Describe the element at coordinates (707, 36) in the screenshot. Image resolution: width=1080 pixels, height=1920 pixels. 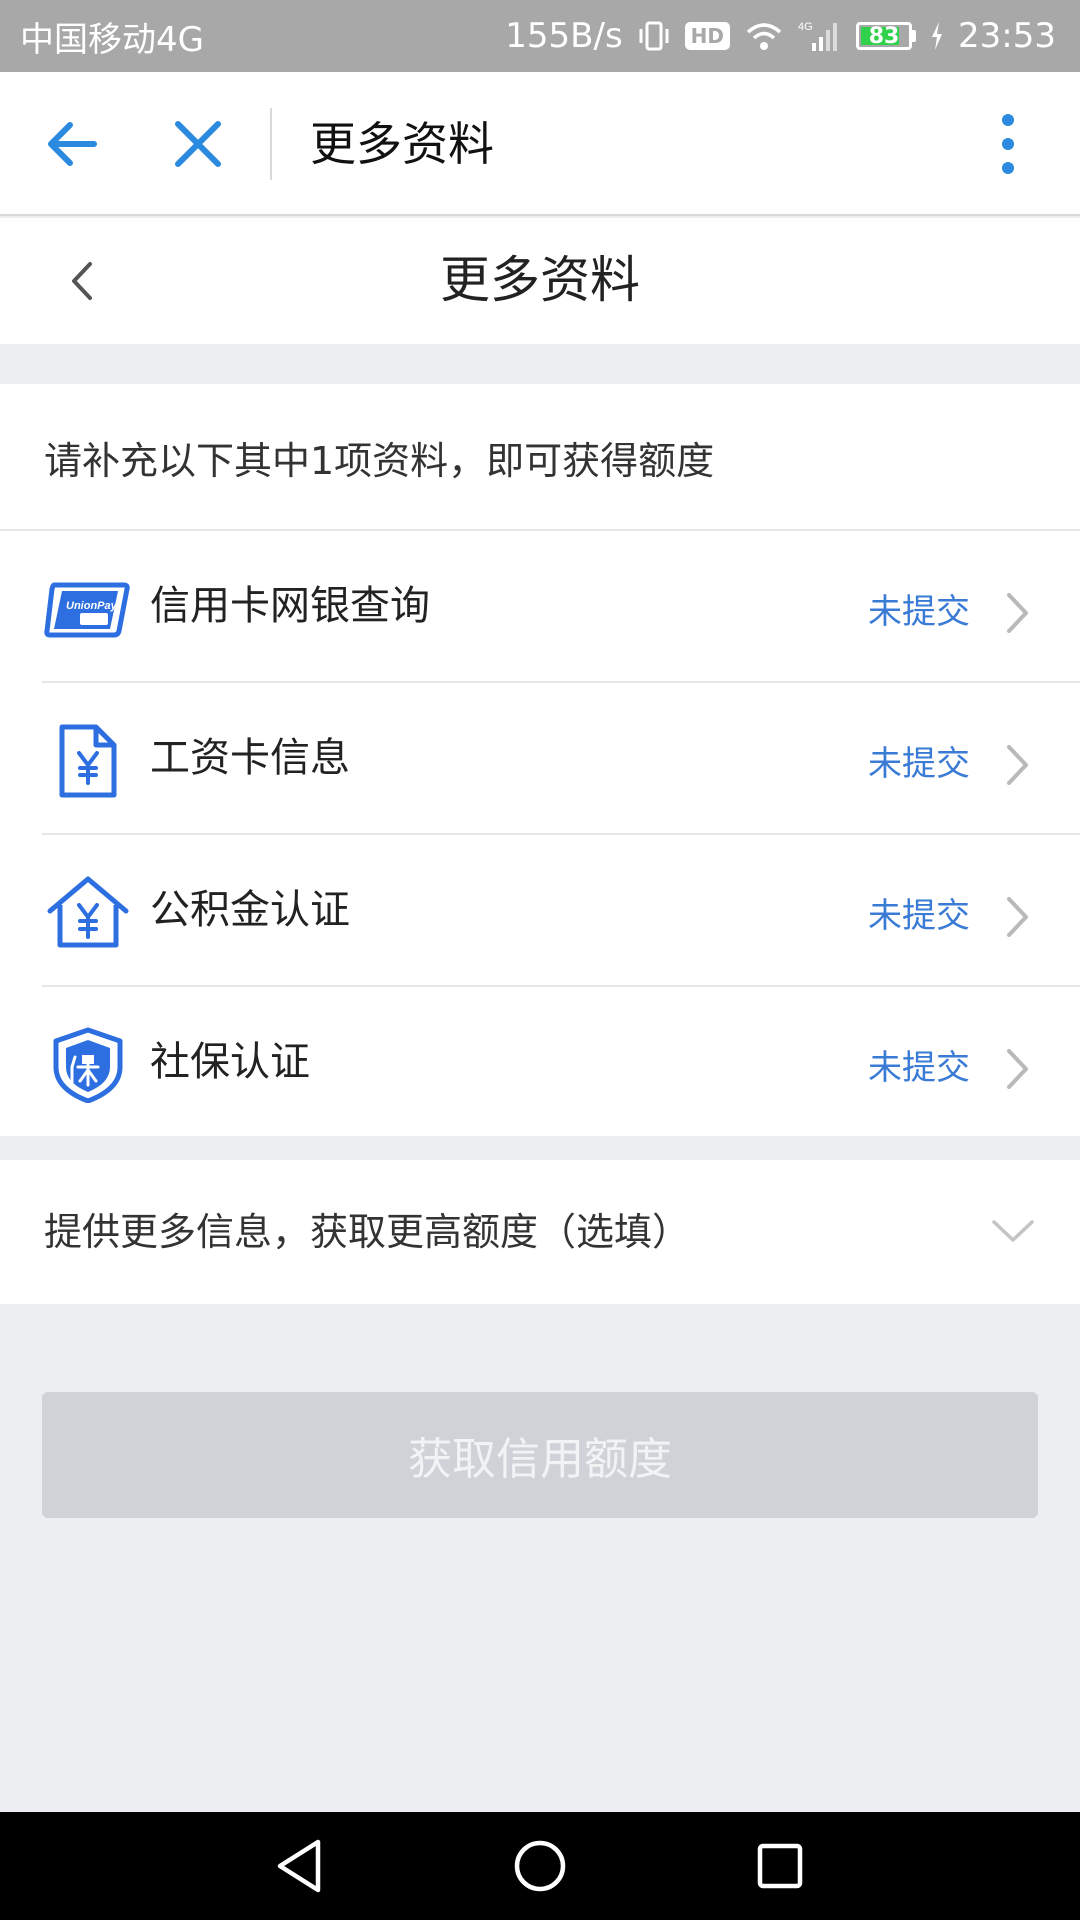
I see `hd-badge: HD` at that location.